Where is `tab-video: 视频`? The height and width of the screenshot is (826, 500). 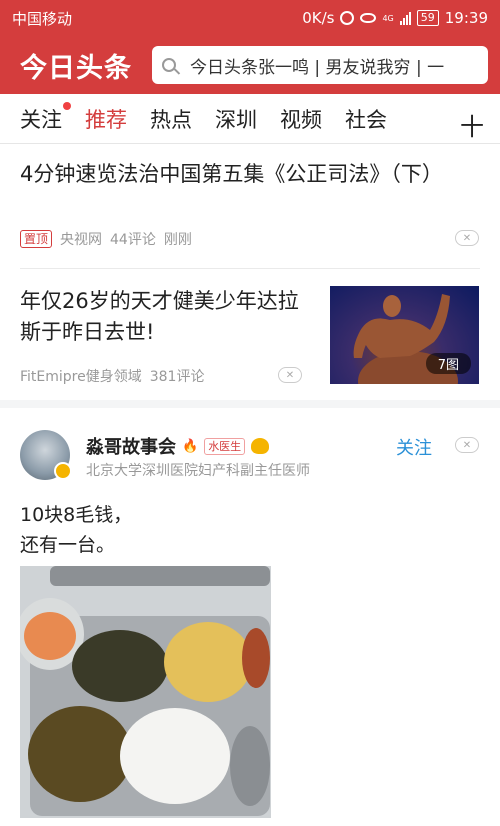
tab-video: 视频 is located at coordinates (301, 119).